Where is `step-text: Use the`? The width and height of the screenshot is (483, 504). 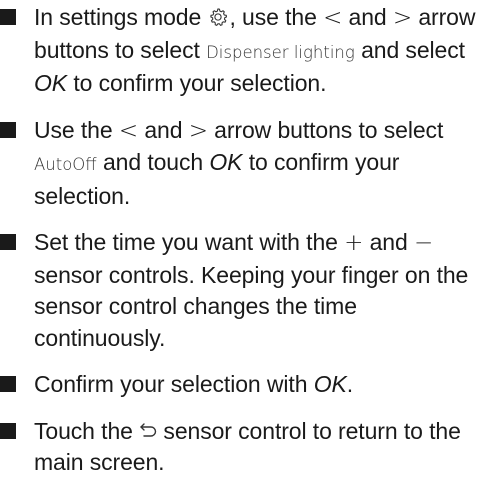
step-text: Use the is located at coordinates (76, 129).